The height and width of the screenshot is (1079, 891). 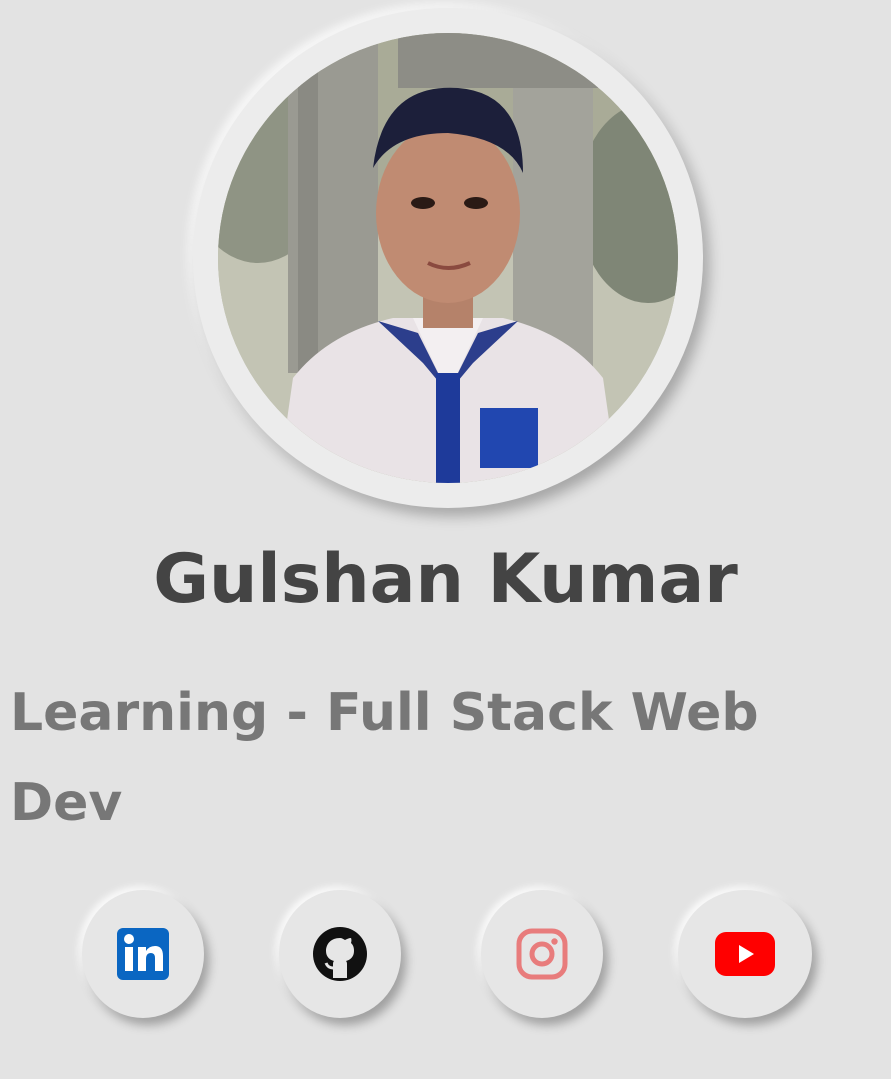 I want to click on instagram-button, so click(x=542, y=954).